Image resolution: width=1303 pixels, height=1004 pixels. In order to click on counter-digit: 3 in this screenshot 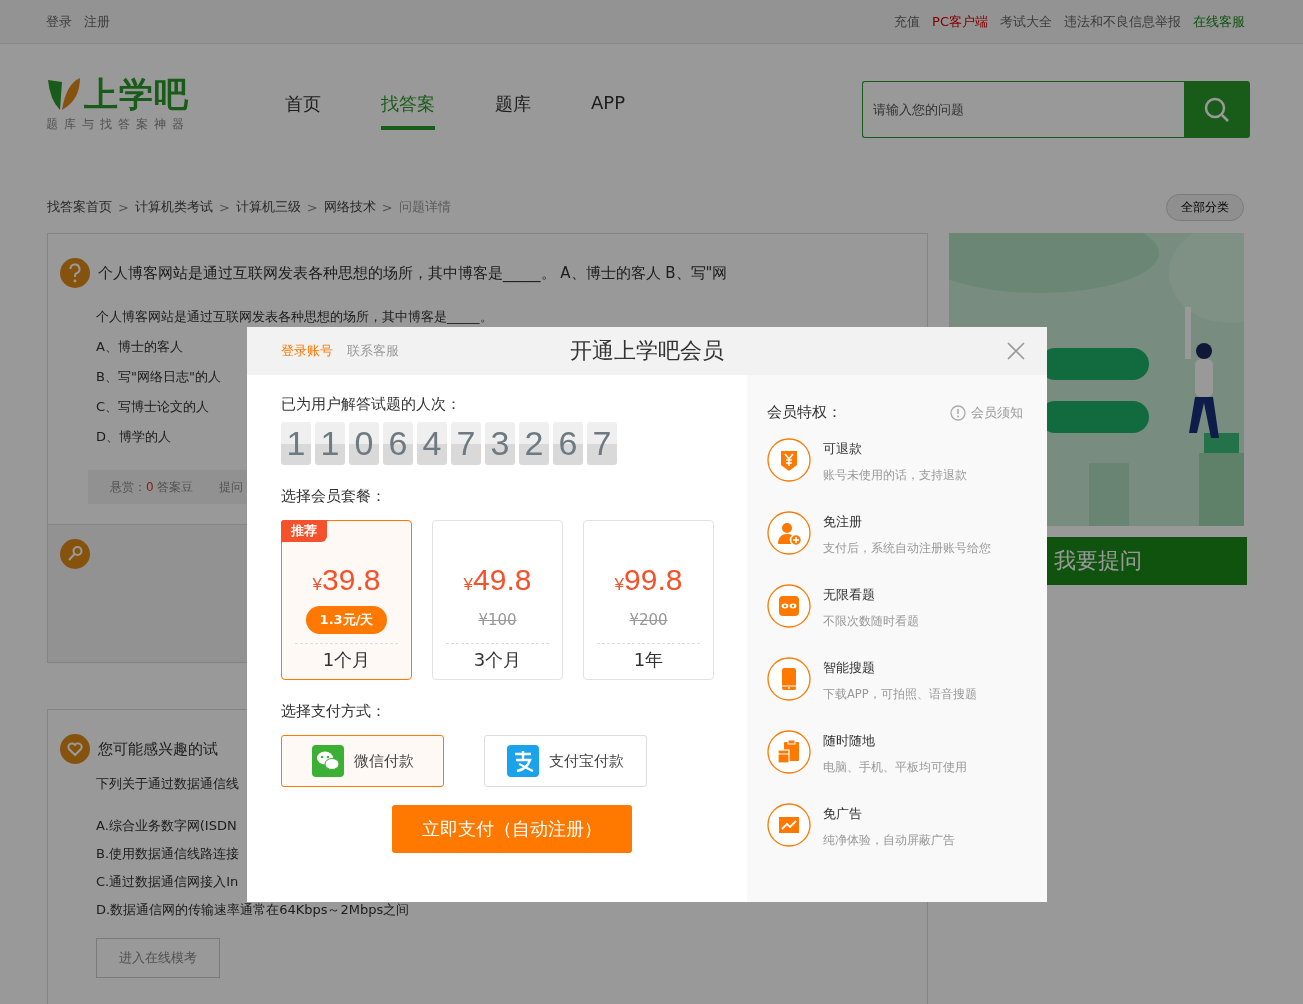, I will do `click(500, 443)`.